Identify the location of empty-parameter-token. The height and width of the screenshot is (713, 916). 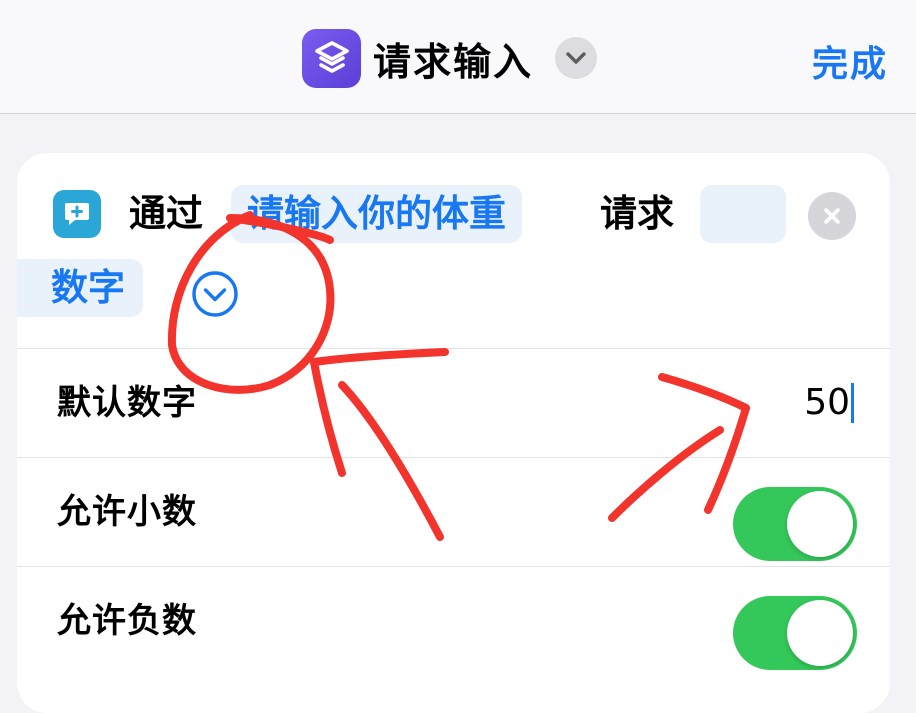
(743, 214).